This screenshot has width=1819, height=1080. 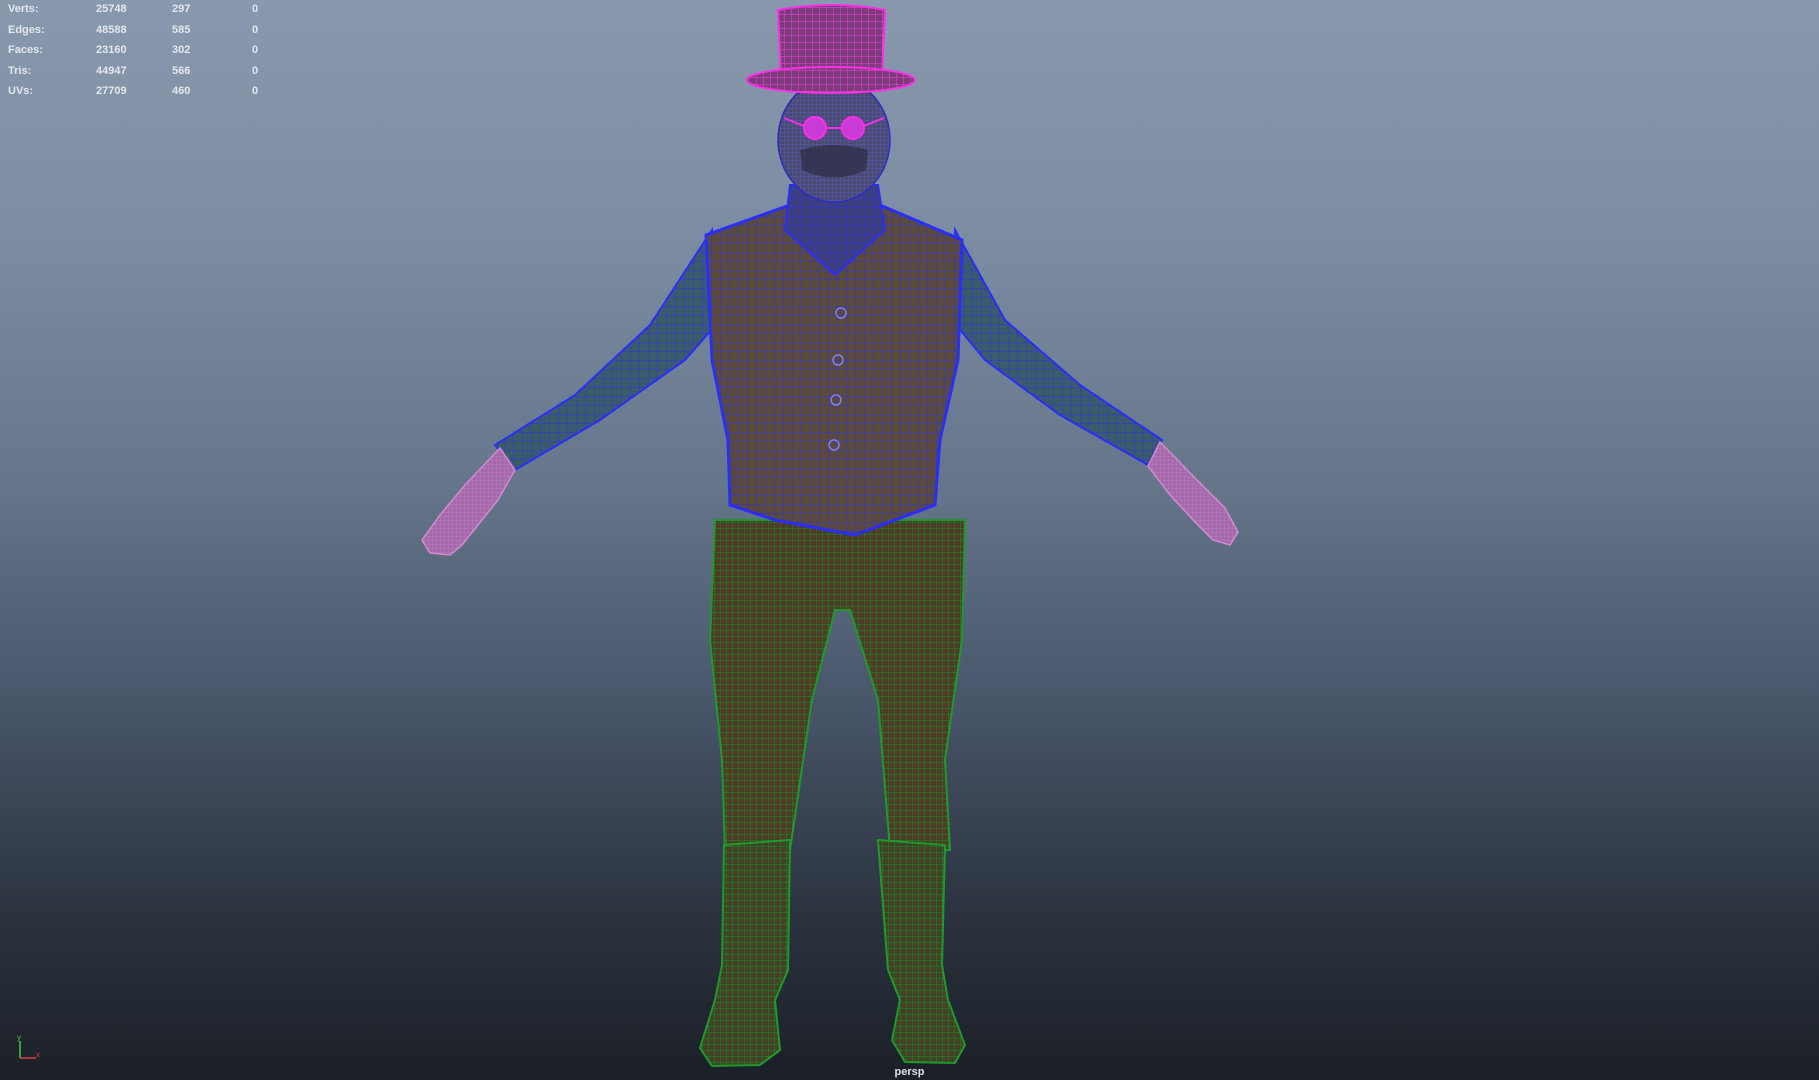 I want to click on hud-stat-value: 27709, so click(x=111, y=91).